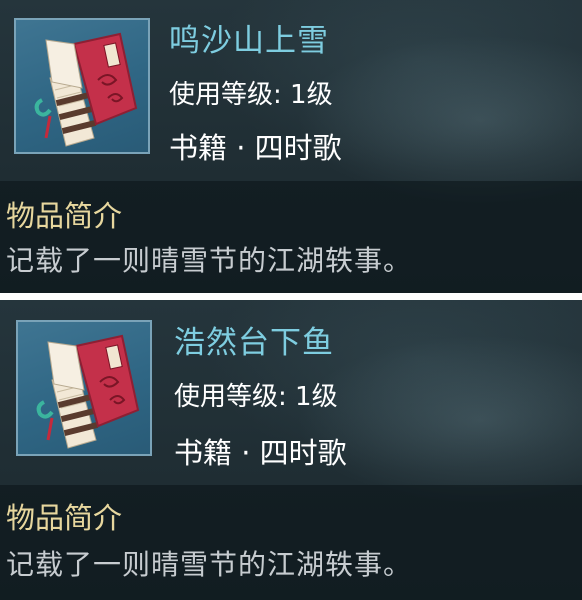  Describe the element at coordinates (249, 41) in the screenshot. I see `item-name: 鸣沙山上雪` at that location.